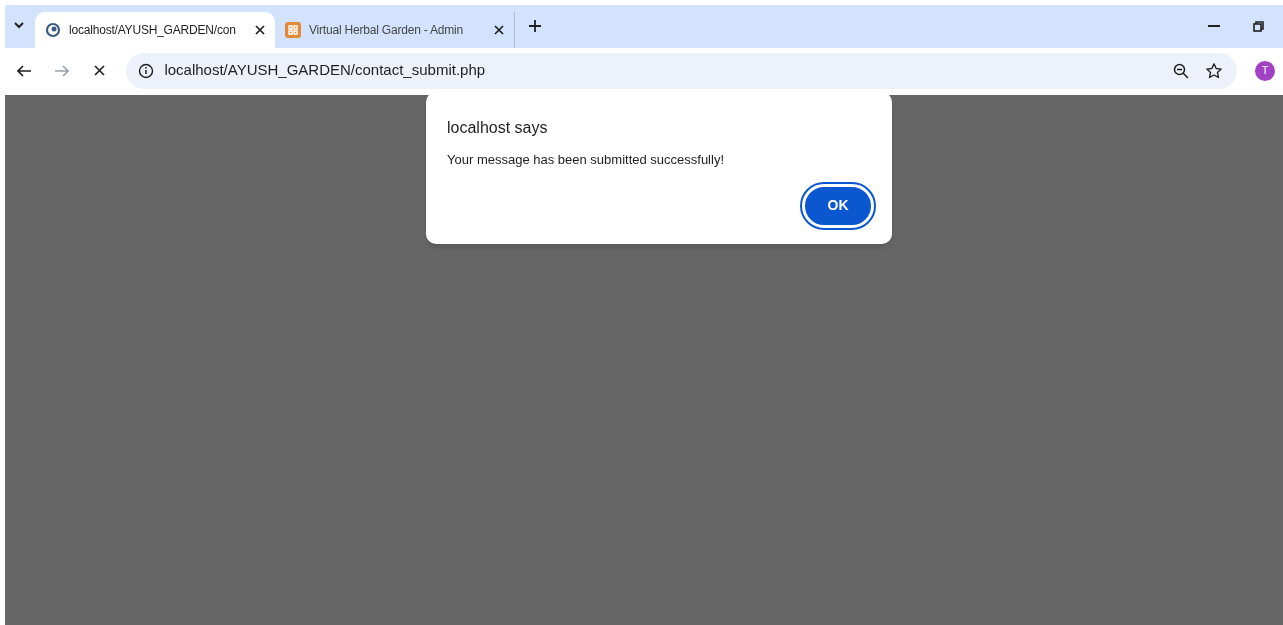 This screenshot has width=1283, height=625. I want to click on site-favicon-icon, so click(293, 30).